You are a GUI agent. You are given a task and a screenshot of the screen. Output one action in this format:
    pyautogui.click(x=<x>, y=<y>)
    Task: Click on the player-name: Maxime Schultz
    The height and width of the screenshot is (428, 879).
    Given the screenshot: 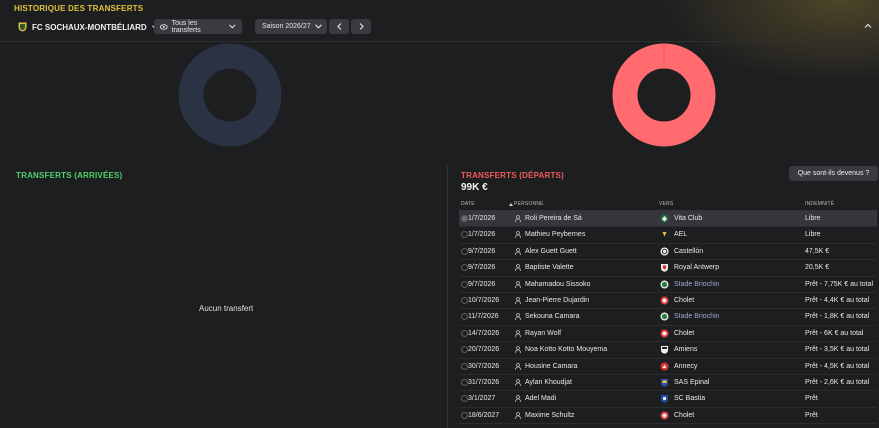 What is the action you would take?
    pyautogui.click(x=549, y=415)
    